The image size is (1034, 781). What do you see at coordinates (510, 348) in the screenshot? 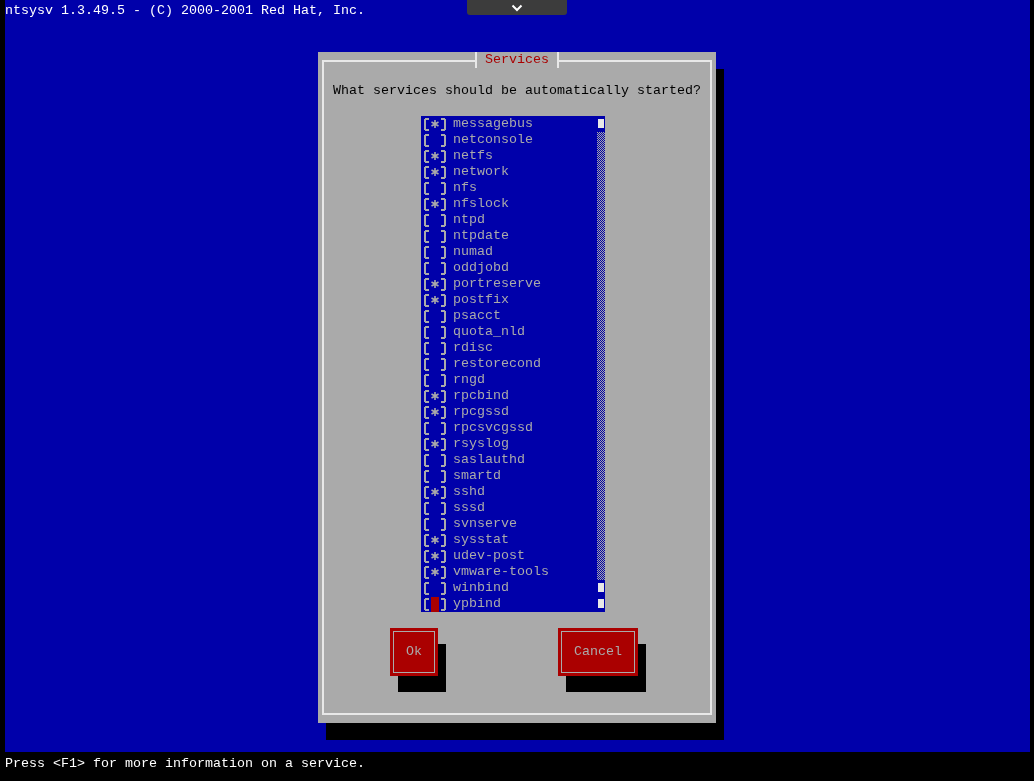
I see `service-item: rdisc` at bounding box center [510, 348].